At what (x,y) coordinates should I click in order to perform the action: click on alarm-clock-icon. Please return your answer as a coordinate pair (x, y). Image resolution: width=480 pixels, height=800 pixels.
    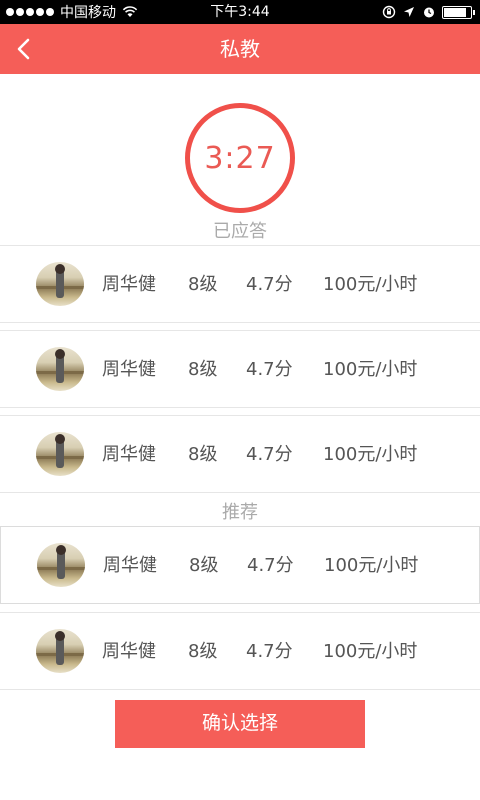
    Looking at the image, I should click on (429, 12).